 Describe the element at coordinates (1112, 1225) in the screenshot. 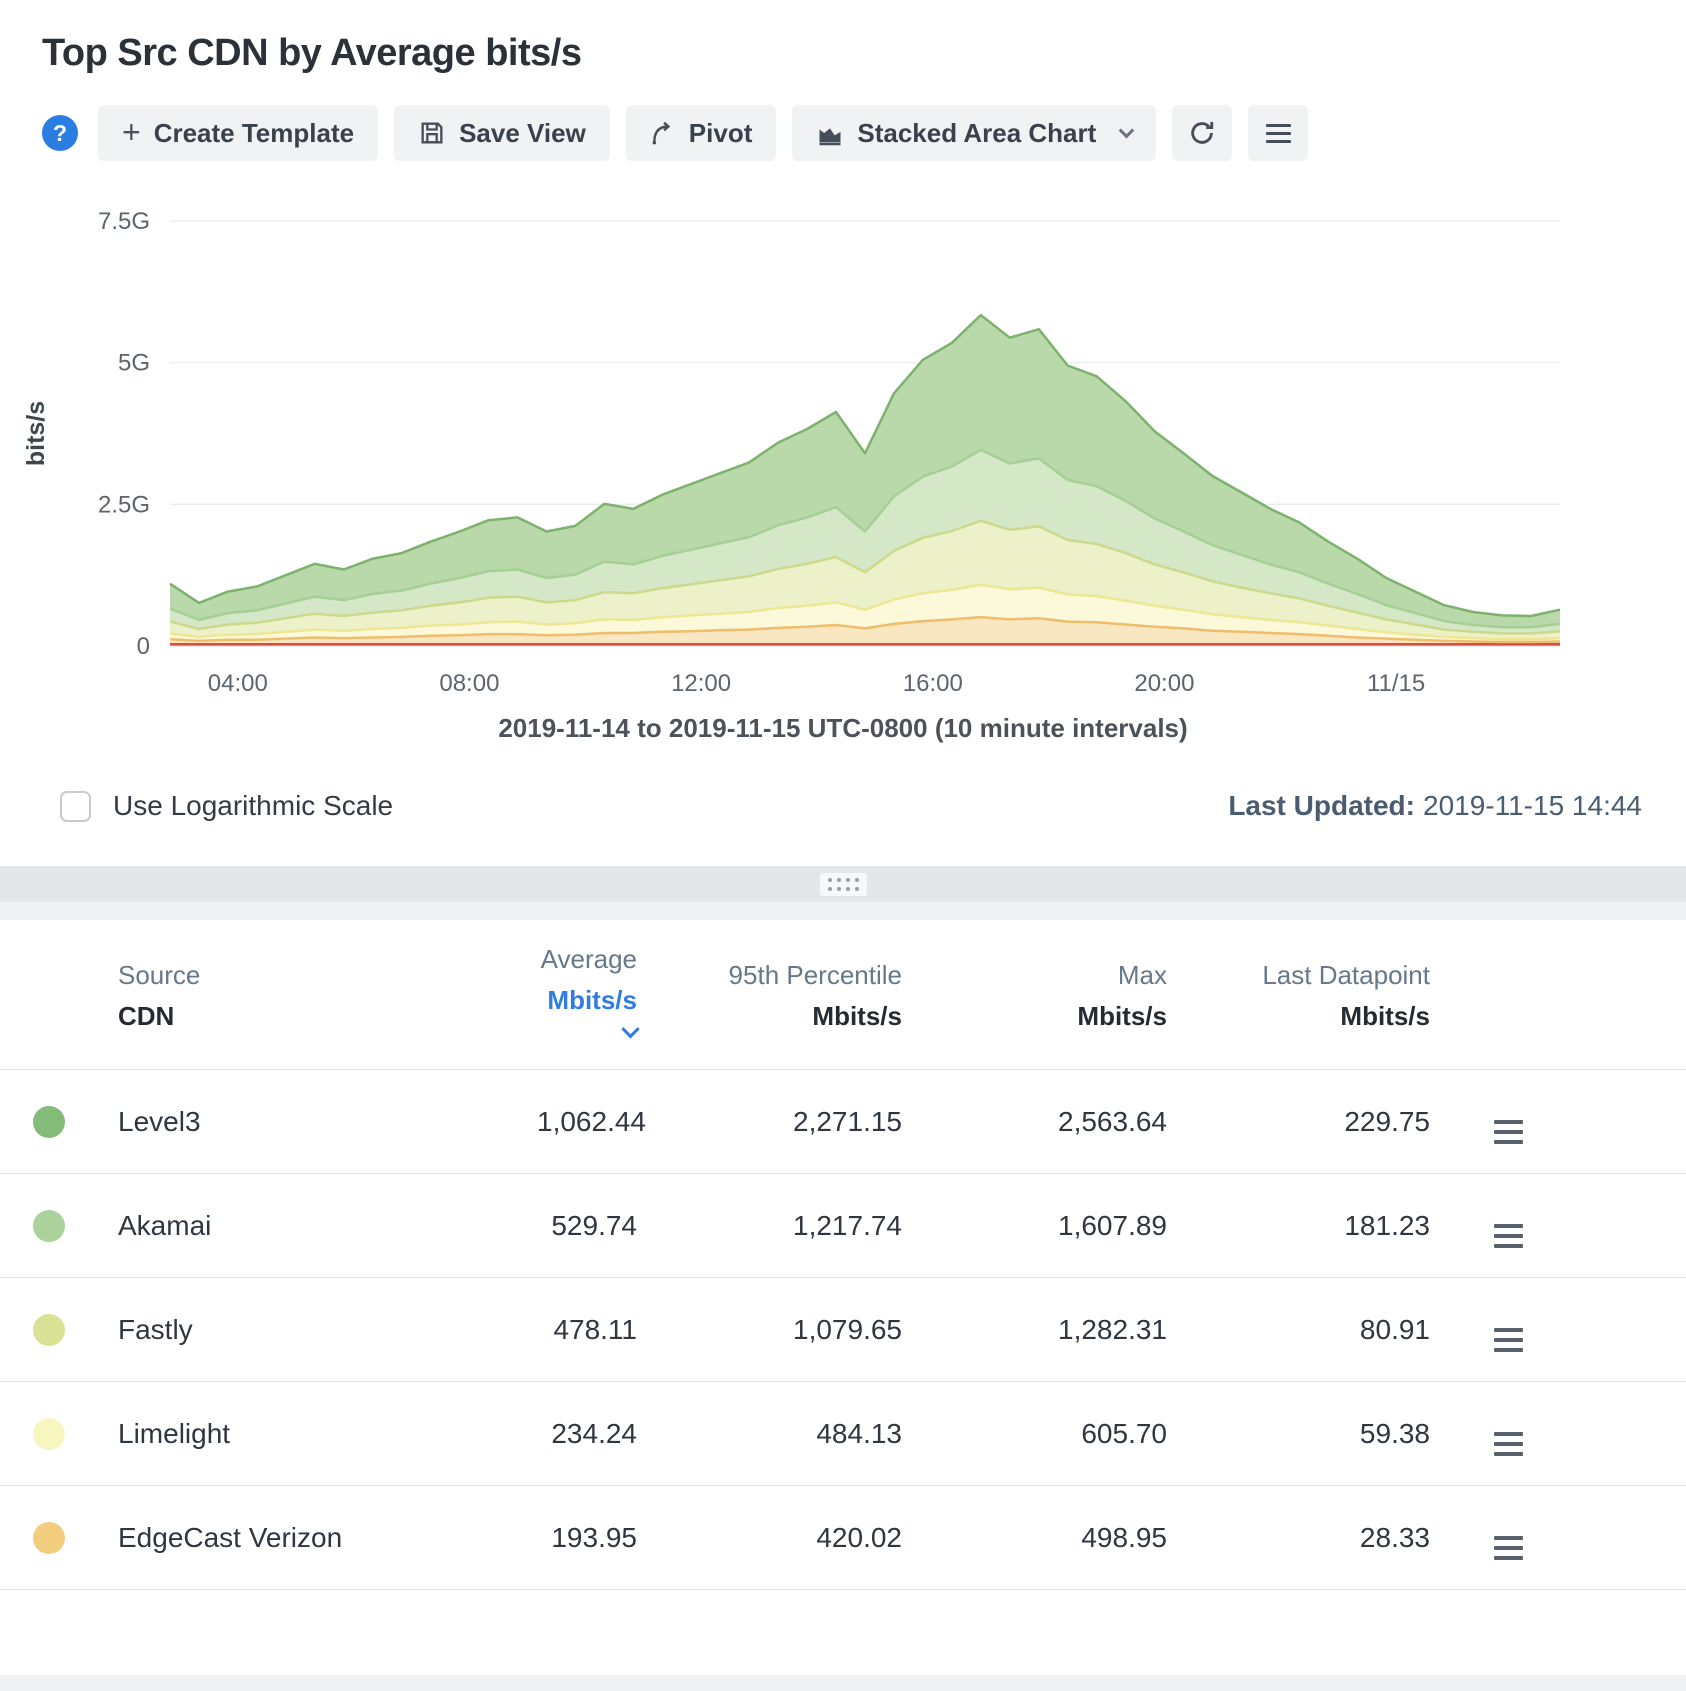

I see `max-value: 1,607.89` at that location.